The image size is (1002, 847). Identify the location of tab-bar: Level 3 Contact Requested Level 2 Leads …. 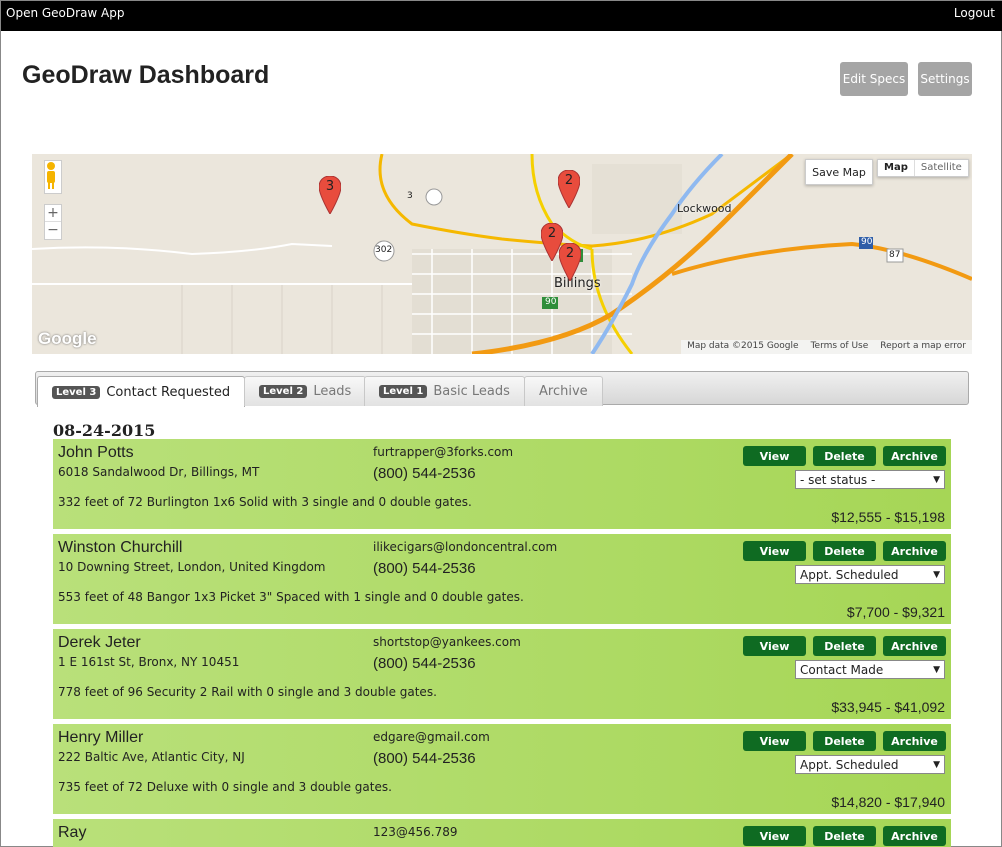
(502, 389).